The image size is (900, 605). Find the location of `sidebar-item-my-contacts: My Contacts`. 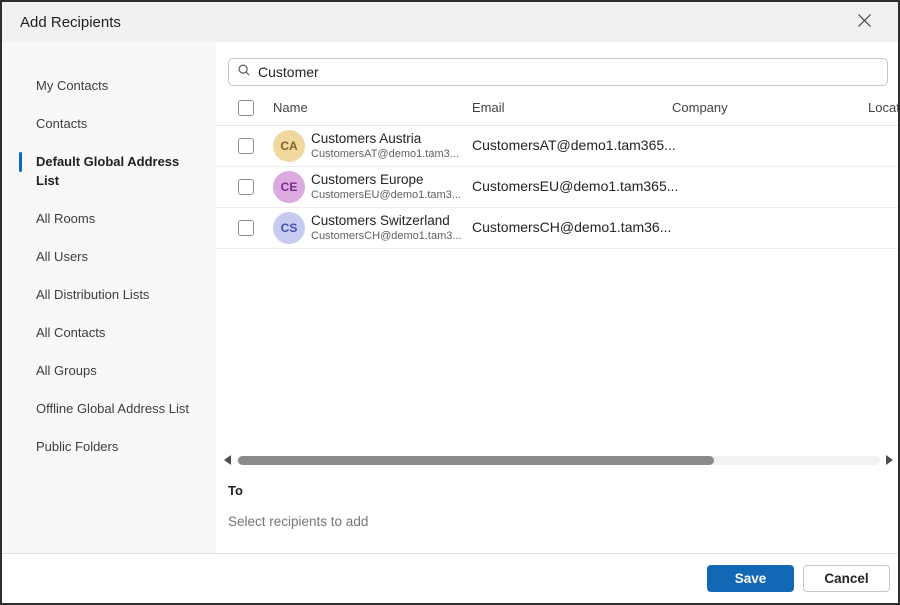

sidebar-item-my-contacts: My Contacts is located at coordinates (109, 86).